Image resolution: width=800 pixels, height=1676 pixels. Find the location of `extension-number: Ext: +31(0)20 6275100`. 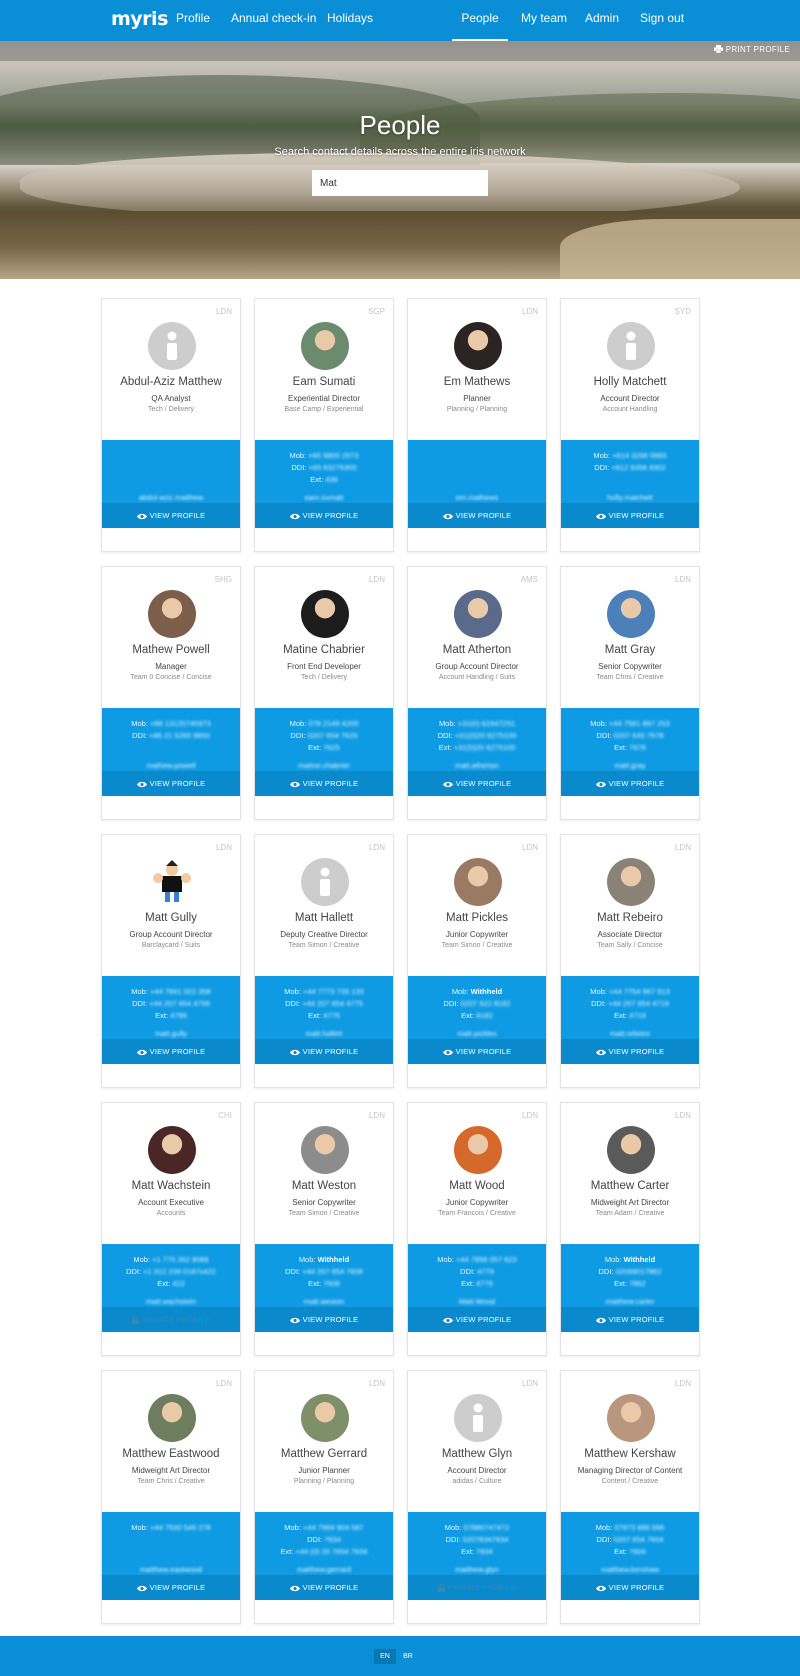

extension-number: Ext: +31(0)20 6275100 is located at coordinates (477, 747).